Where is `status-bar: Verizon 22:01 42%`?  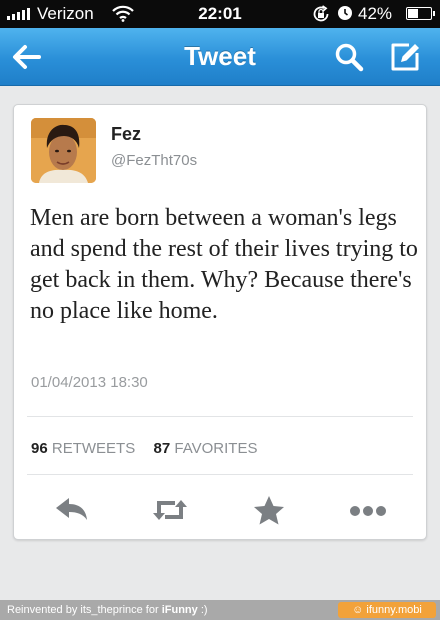 status-bar: Verizon 22:01 42% is located at coordinates (220, 14).